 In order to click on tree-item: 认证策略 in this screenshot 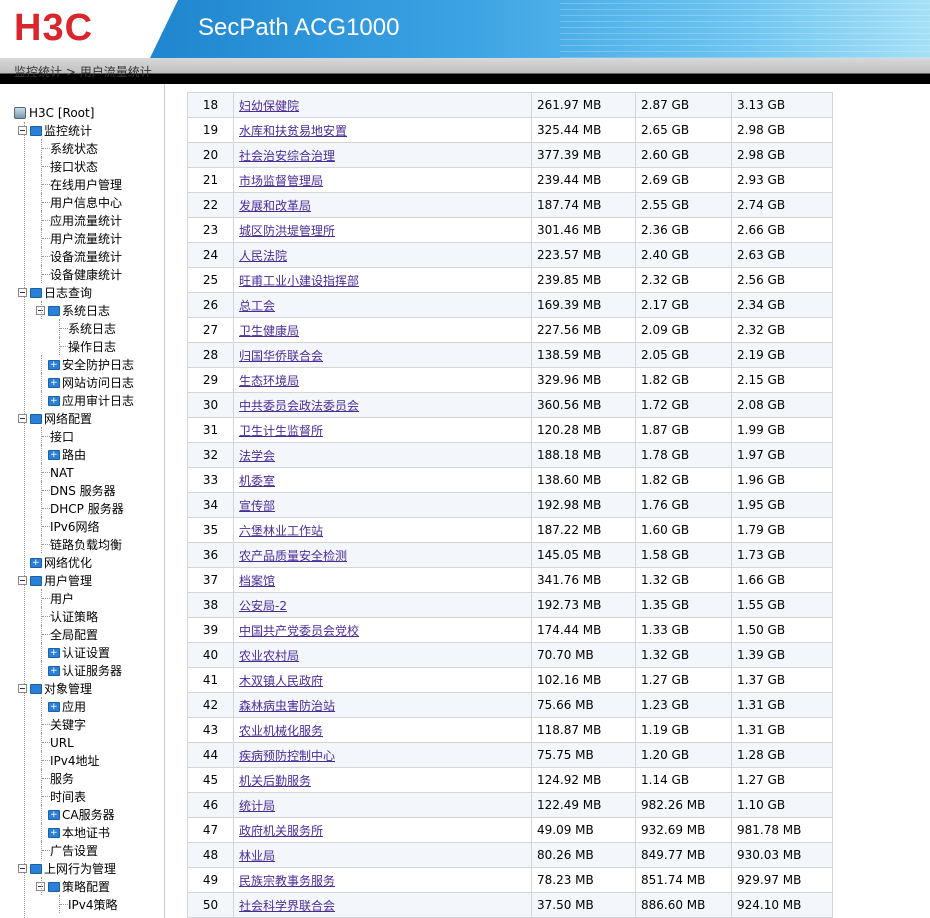, I will do `click(67, 616)`.